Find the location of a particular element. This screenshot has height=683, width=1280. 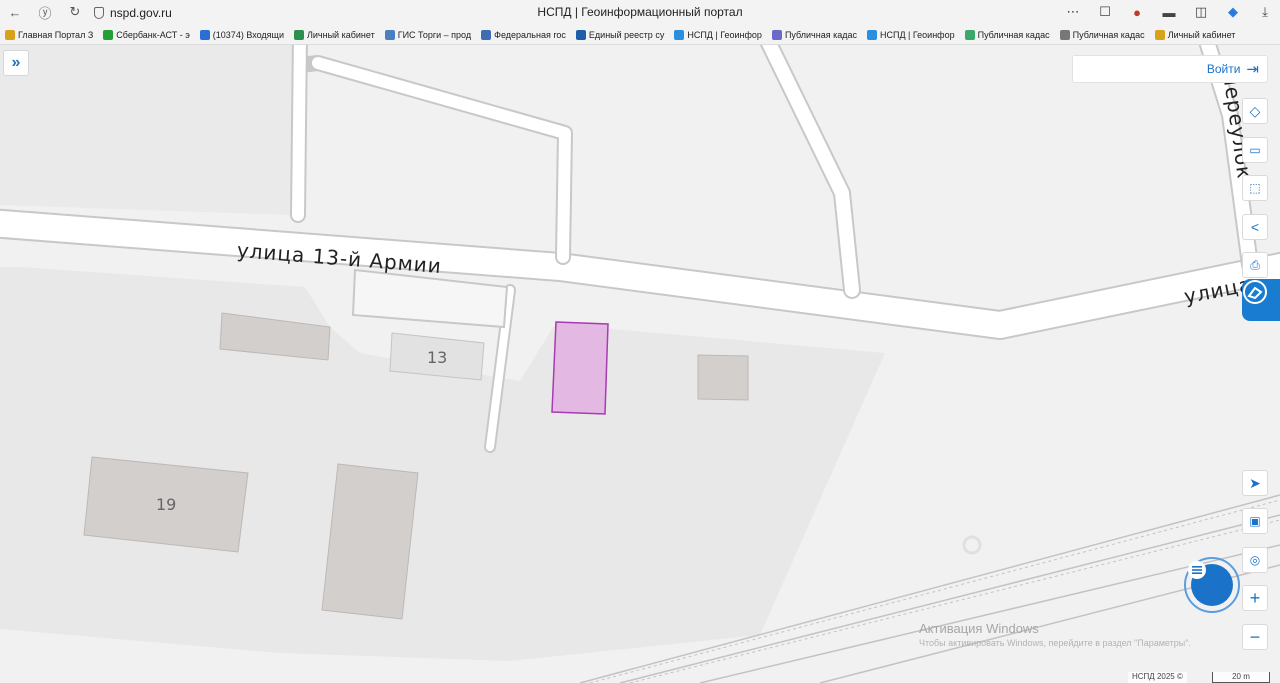

bookmark-item: Сбербанк-АСТ - э is located at coordinates (146, 34).